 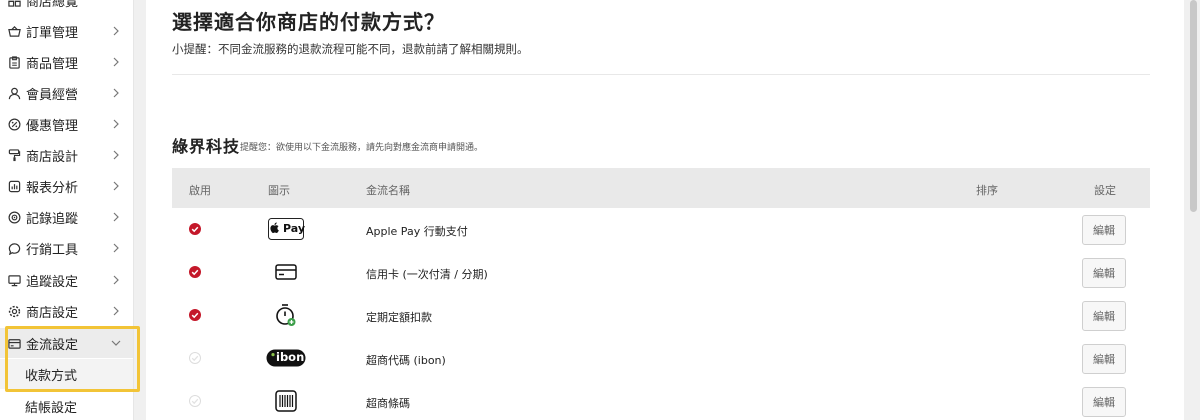 I want to click on table-header: 啟用 圖示 金流名稱 排序 設定, so click(x=661, y=188).